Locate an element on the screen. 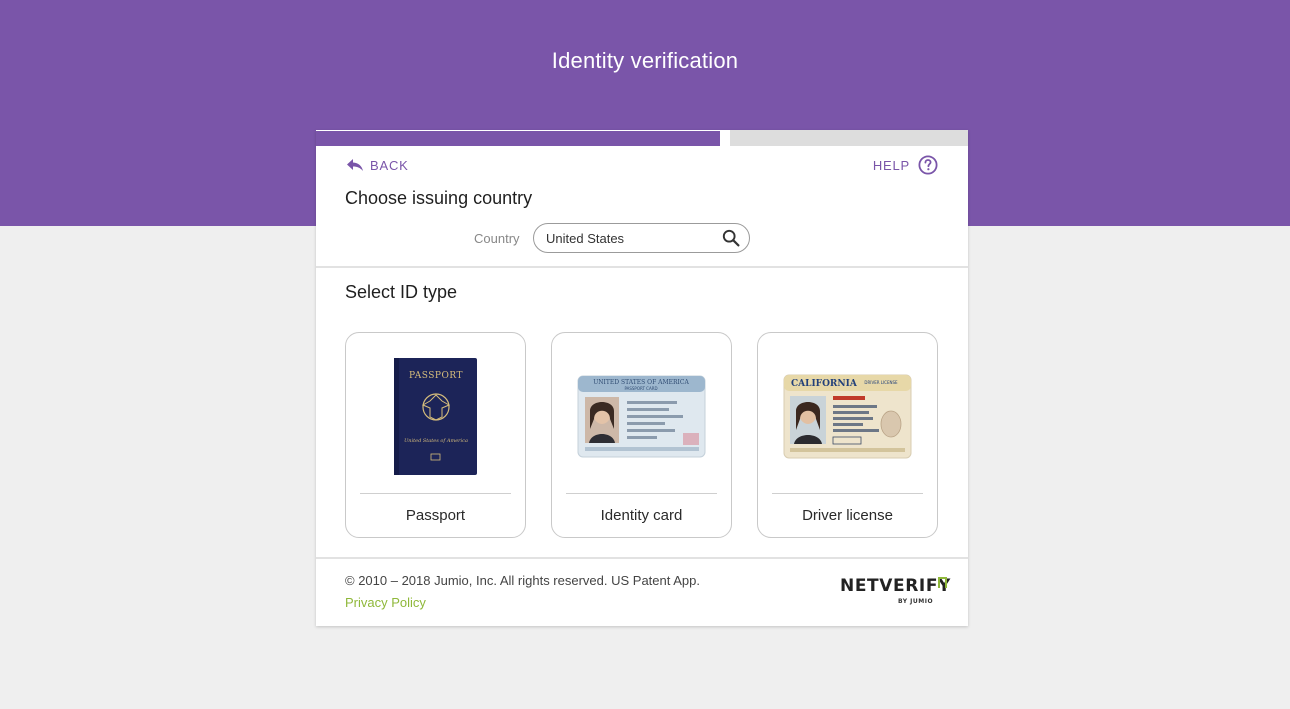  help-circle-icon is located at coordinates (928, 165).